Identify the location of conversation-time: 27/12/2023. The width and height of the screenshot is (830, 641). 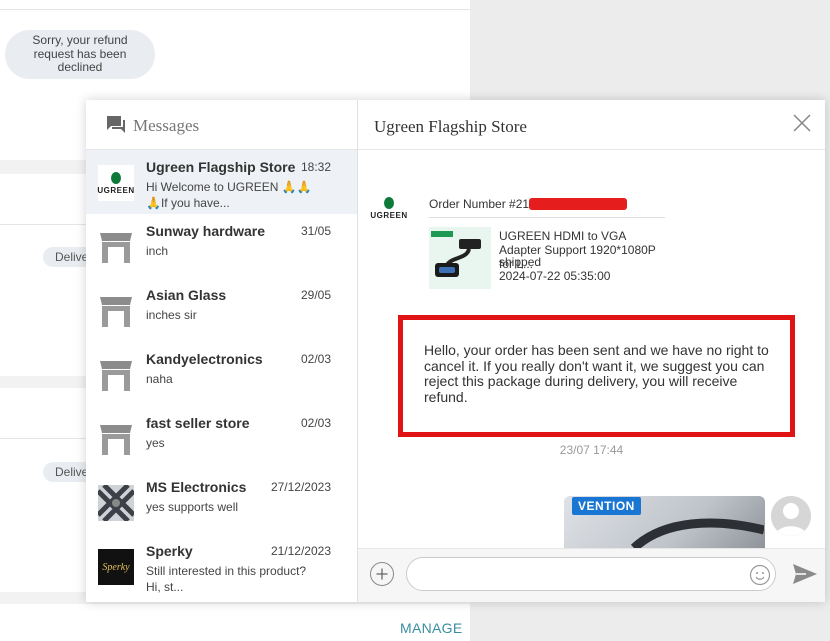
(300, 487).